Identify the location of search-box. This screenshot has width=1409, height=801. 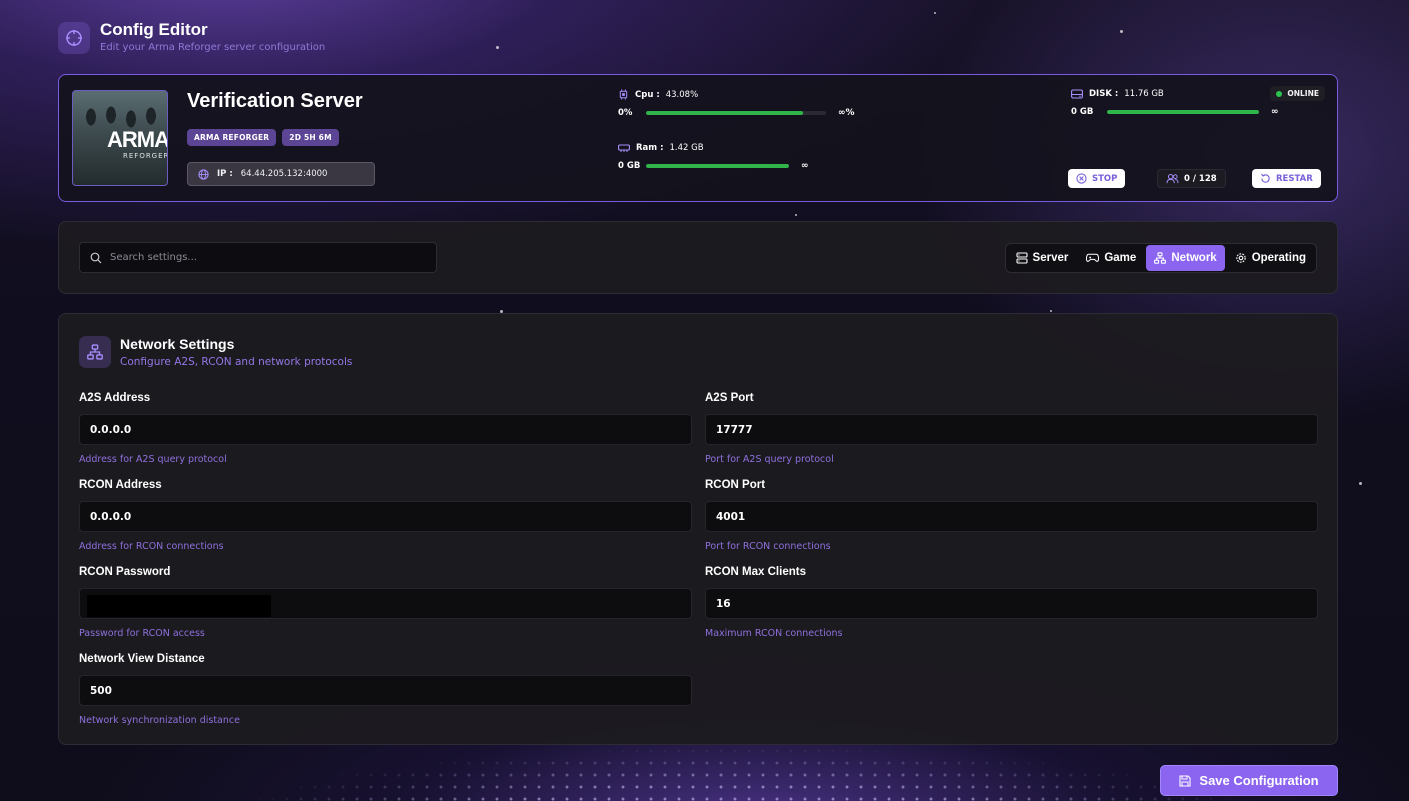
(258, 257).